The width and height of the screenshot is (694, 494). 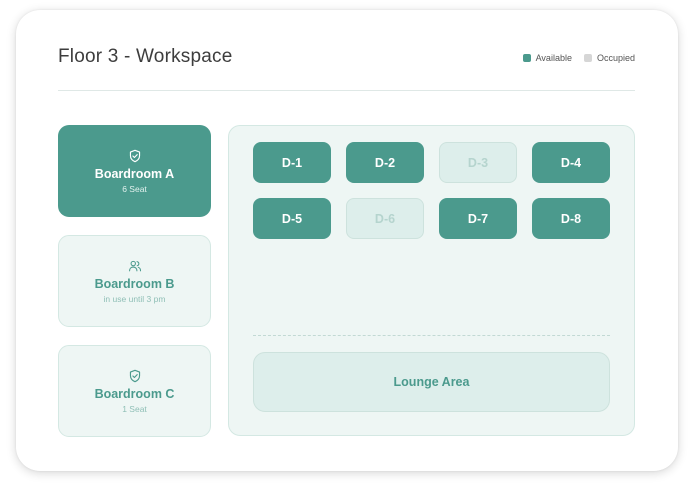 I want to click on boardroom-a: Boardroom A 6 Seat, so click(x=134, y=171).